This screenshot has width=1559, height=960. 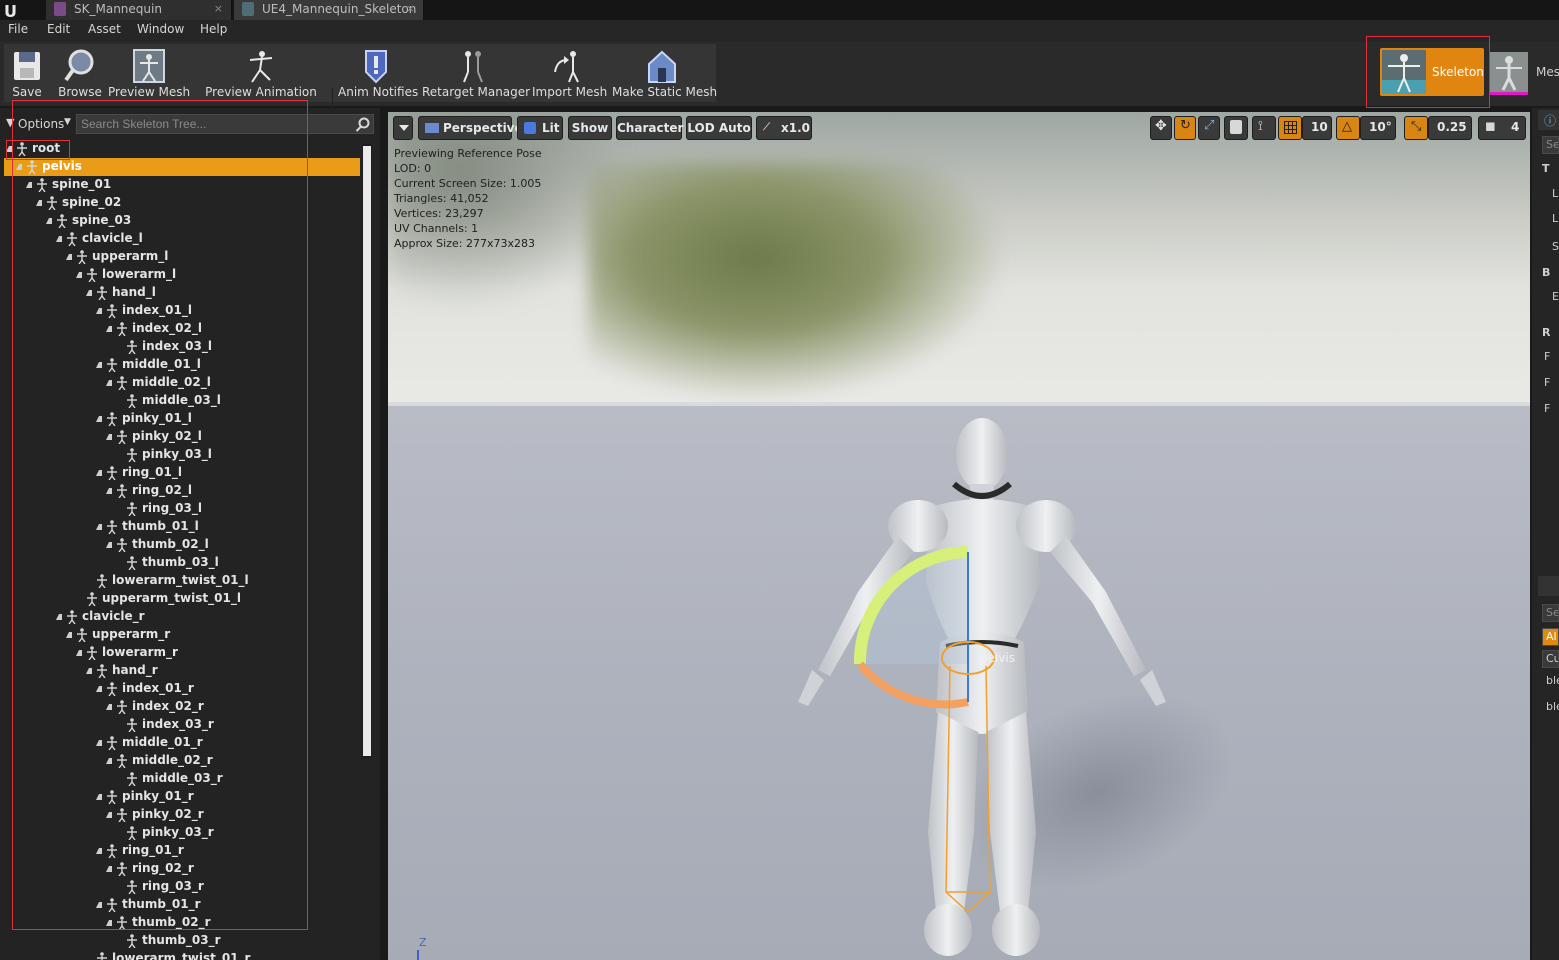 What do you see at coordinates (1550, 613) in the screenshot?
I see `anim-search: Se` at bounding box center [1550, 613].